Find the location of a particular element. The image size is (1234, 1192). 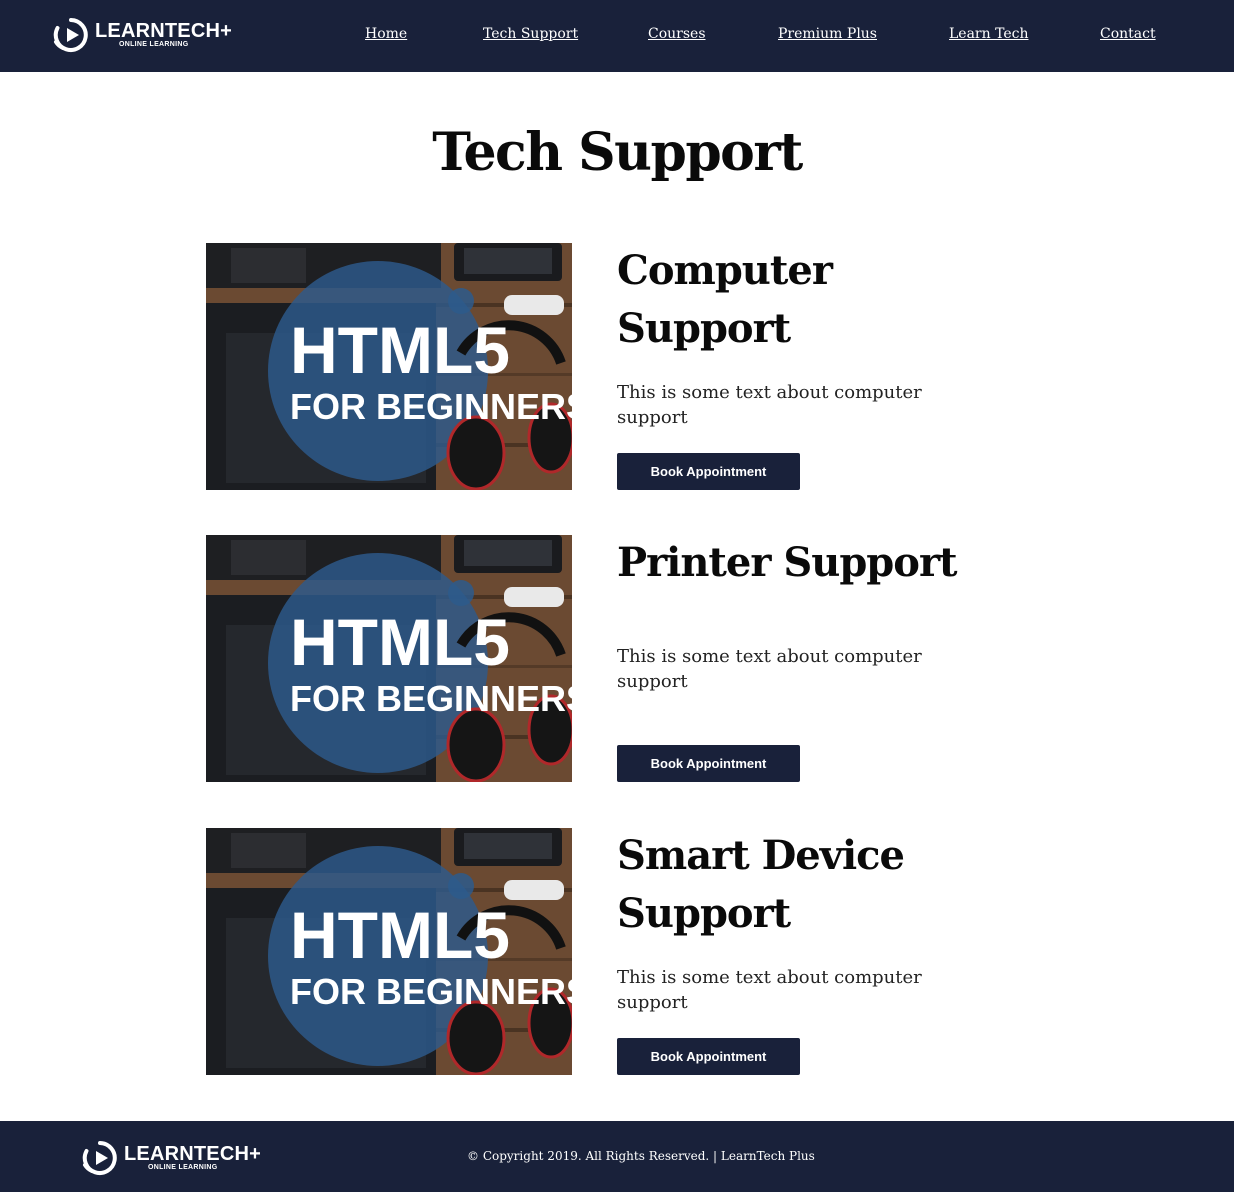

nav-link-contact: Contact is located at coordinates (1128, 34).